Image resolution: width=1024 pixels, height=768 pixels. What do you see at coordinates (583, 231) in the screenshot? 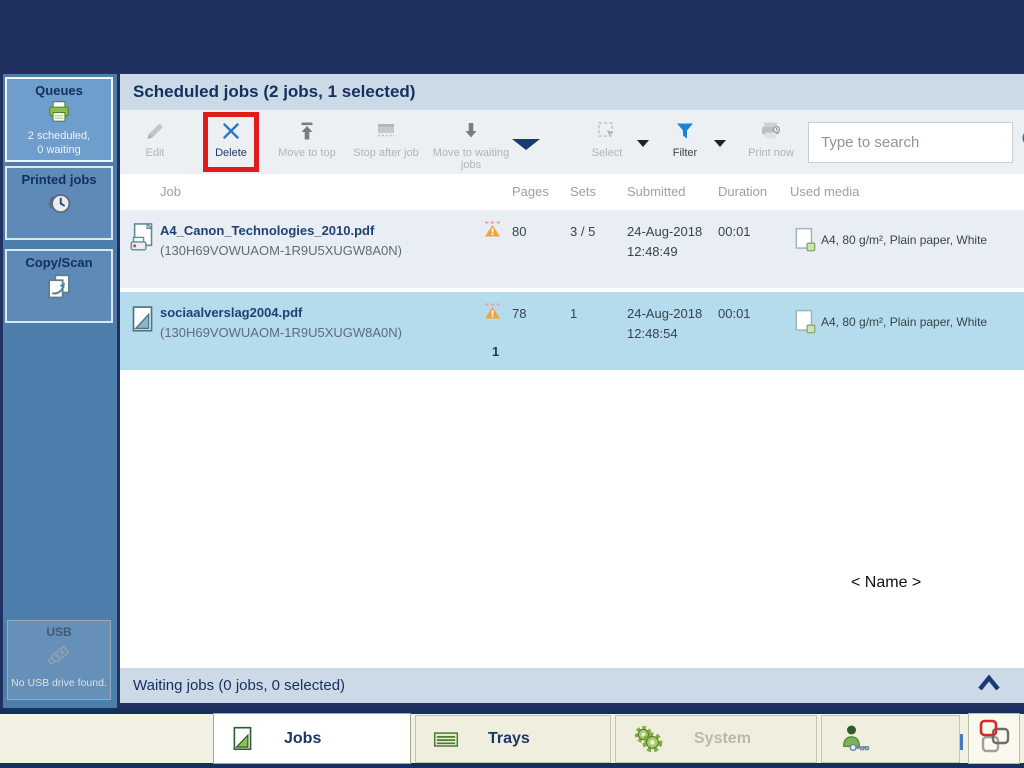
I see `job-sets: 3 / 5` at bounding box center [583, 231].